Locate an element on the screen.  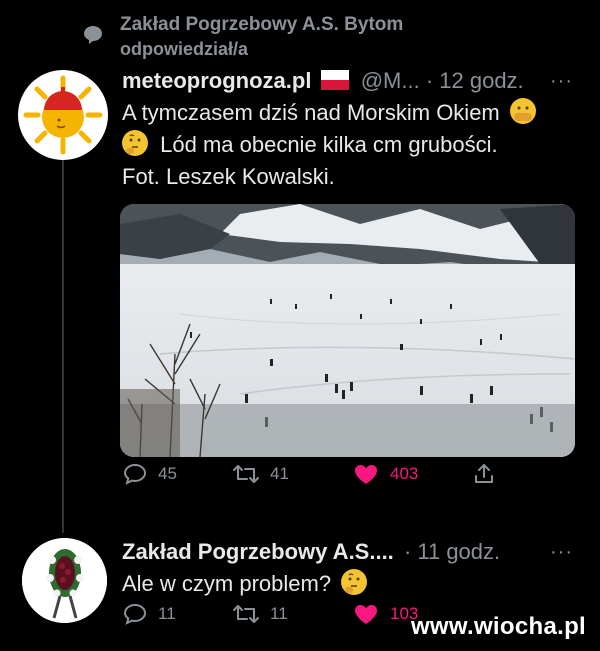
thread-line is located at coordinates (63, 340).